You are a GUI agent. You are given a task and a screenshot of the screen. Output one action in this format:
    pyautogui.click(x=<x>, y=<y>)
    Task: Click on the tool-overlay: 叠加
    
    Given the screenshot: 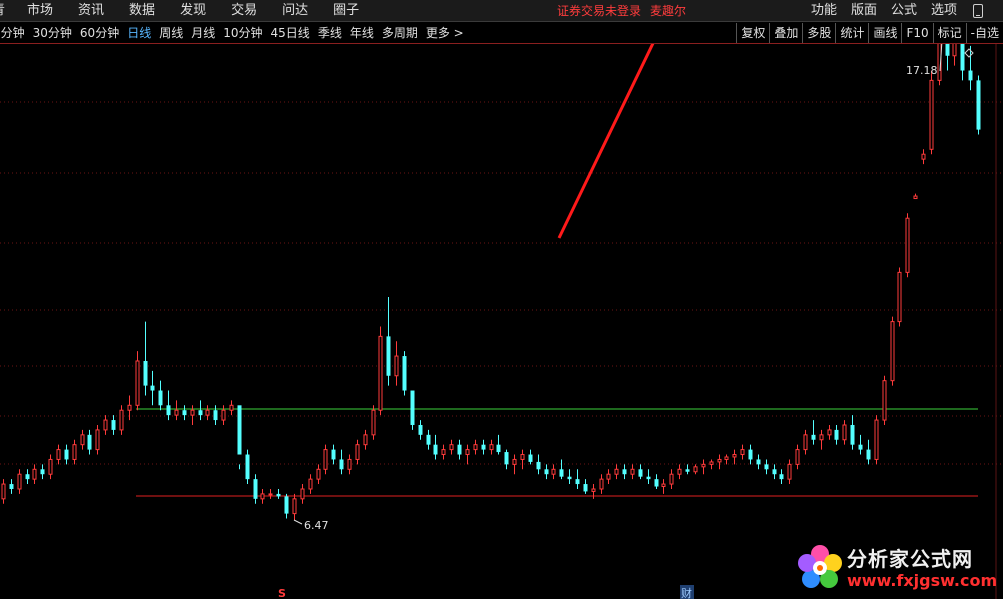 What is the action you would take?
    pyautogui.click(x=785, y=33)
    